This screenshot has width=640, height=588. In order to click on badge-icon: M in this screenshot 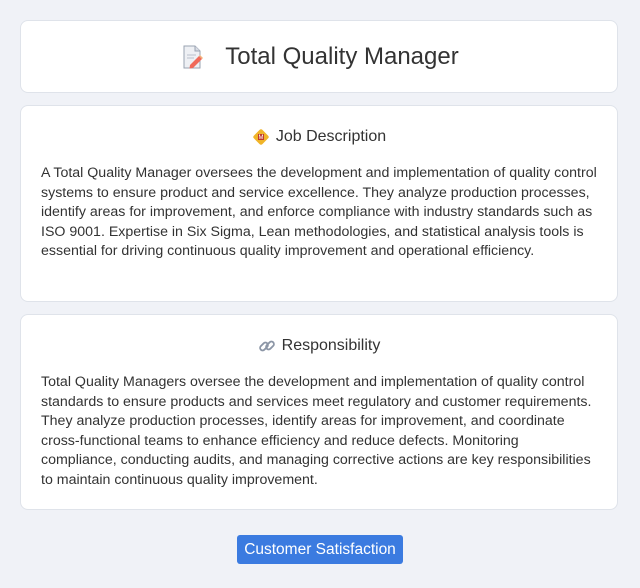, I will do `click(261, 137)`.